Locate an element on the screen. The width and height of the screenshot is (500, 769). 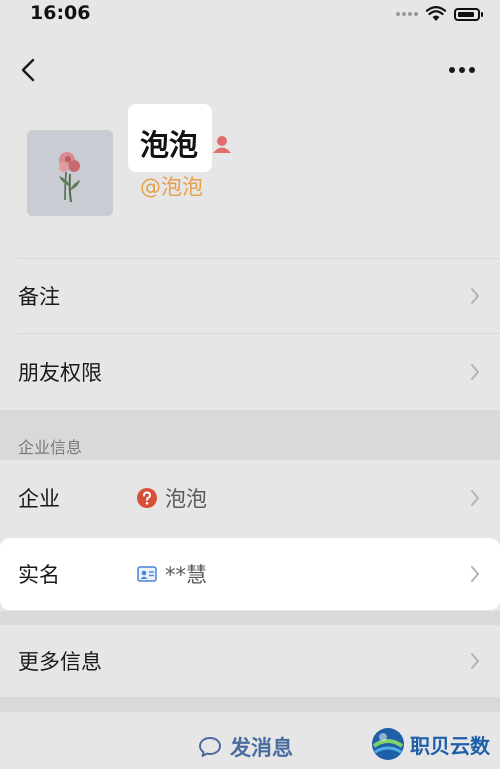
friend-permission-row: 朋友权限 is located at coordinates (250, 372).